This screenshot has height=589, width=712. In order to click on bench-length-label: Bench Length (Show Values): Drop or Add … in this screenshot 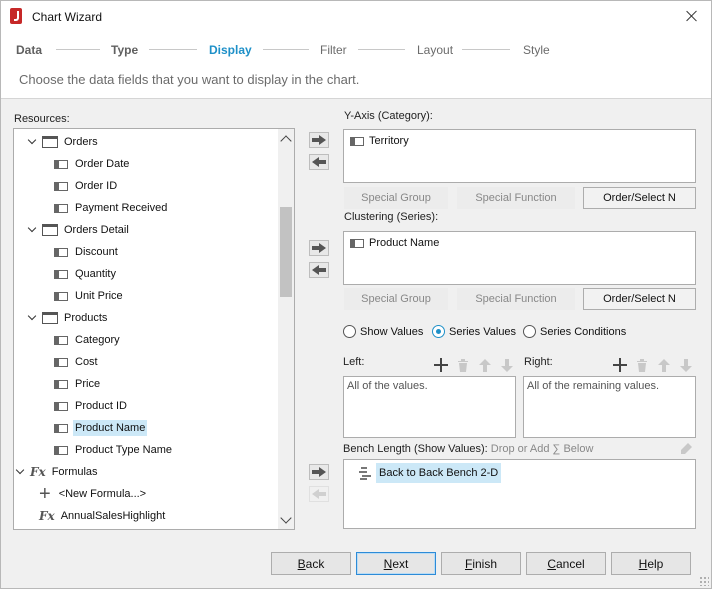, I will do `click(468, 449)`.